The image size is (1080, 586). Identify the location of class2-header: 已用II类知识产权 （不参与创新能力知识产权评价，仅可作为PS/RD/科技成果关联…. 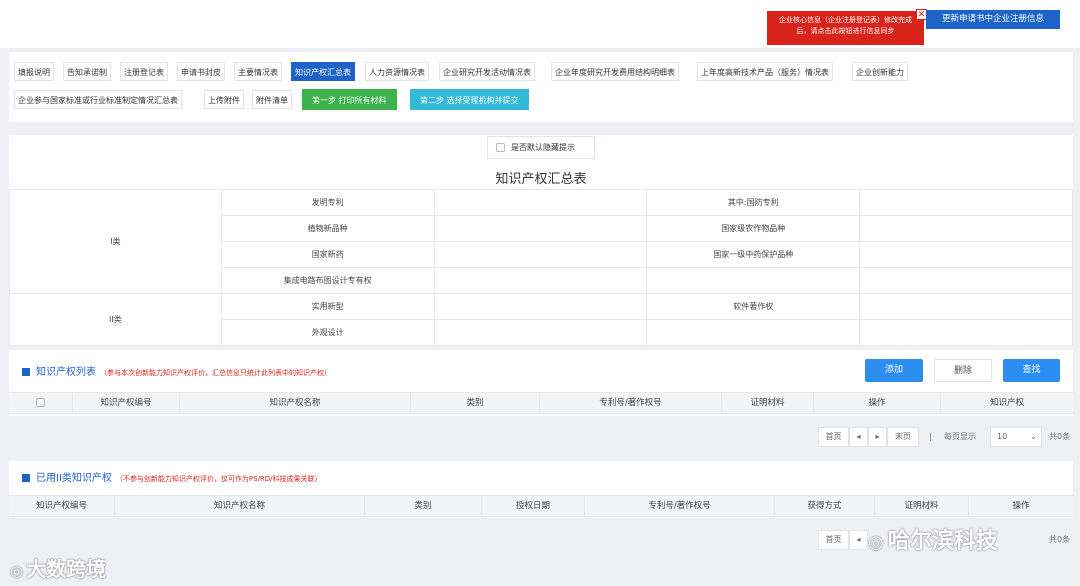
(172, 479).